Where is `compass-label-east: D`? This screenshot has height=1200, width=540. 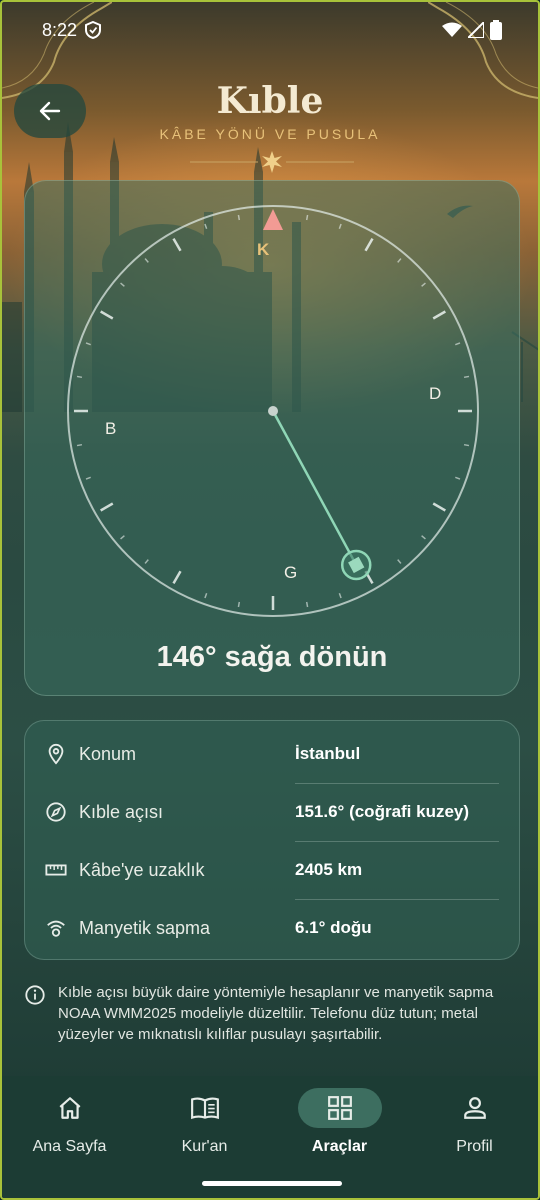
compass-label-east: D is located at coordinates (435, 393).